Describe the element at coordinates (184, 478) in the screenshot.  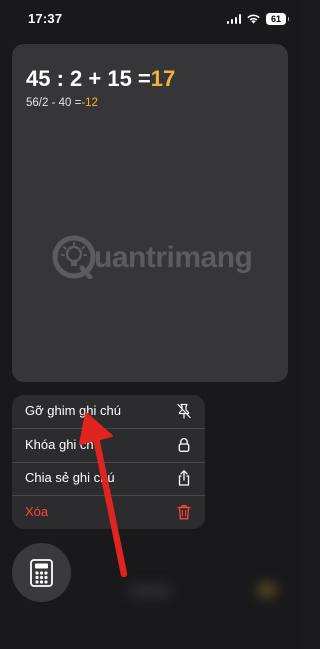
I see `share-icon` at that location.